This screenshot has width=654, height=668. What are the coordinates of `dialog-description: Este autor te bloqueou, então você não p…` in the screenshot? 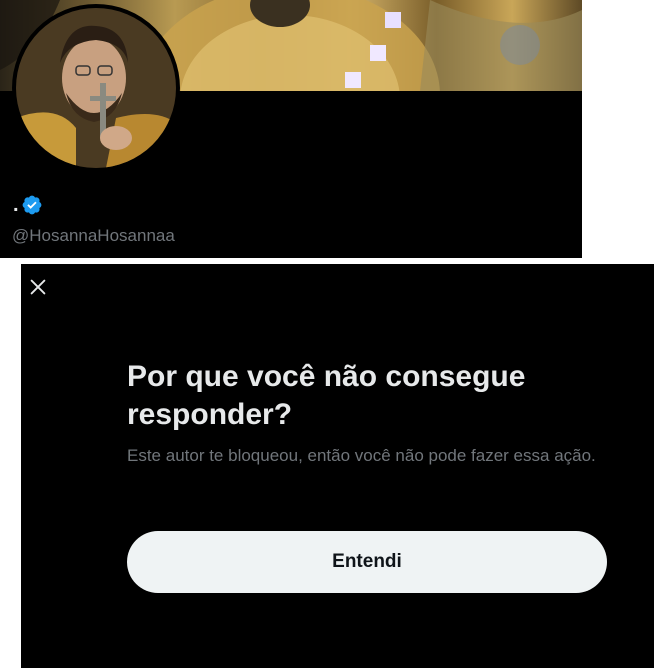 It's located at (361, 455).